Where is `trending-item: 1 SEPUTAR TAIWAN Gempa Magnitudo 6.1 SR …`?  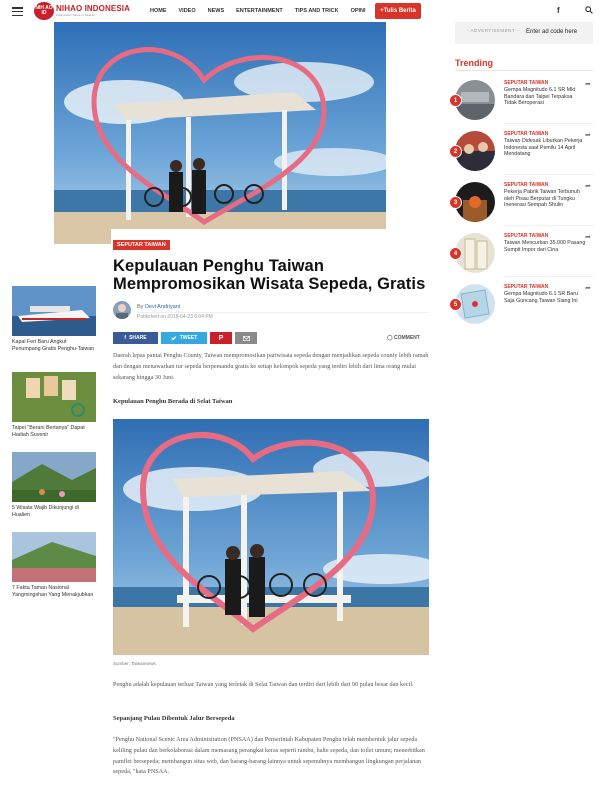
trending-item: 1 SEPUTAR TAIWAN Gempa Magnitudo 6.1 SR … is located at coordinates (522, 102).